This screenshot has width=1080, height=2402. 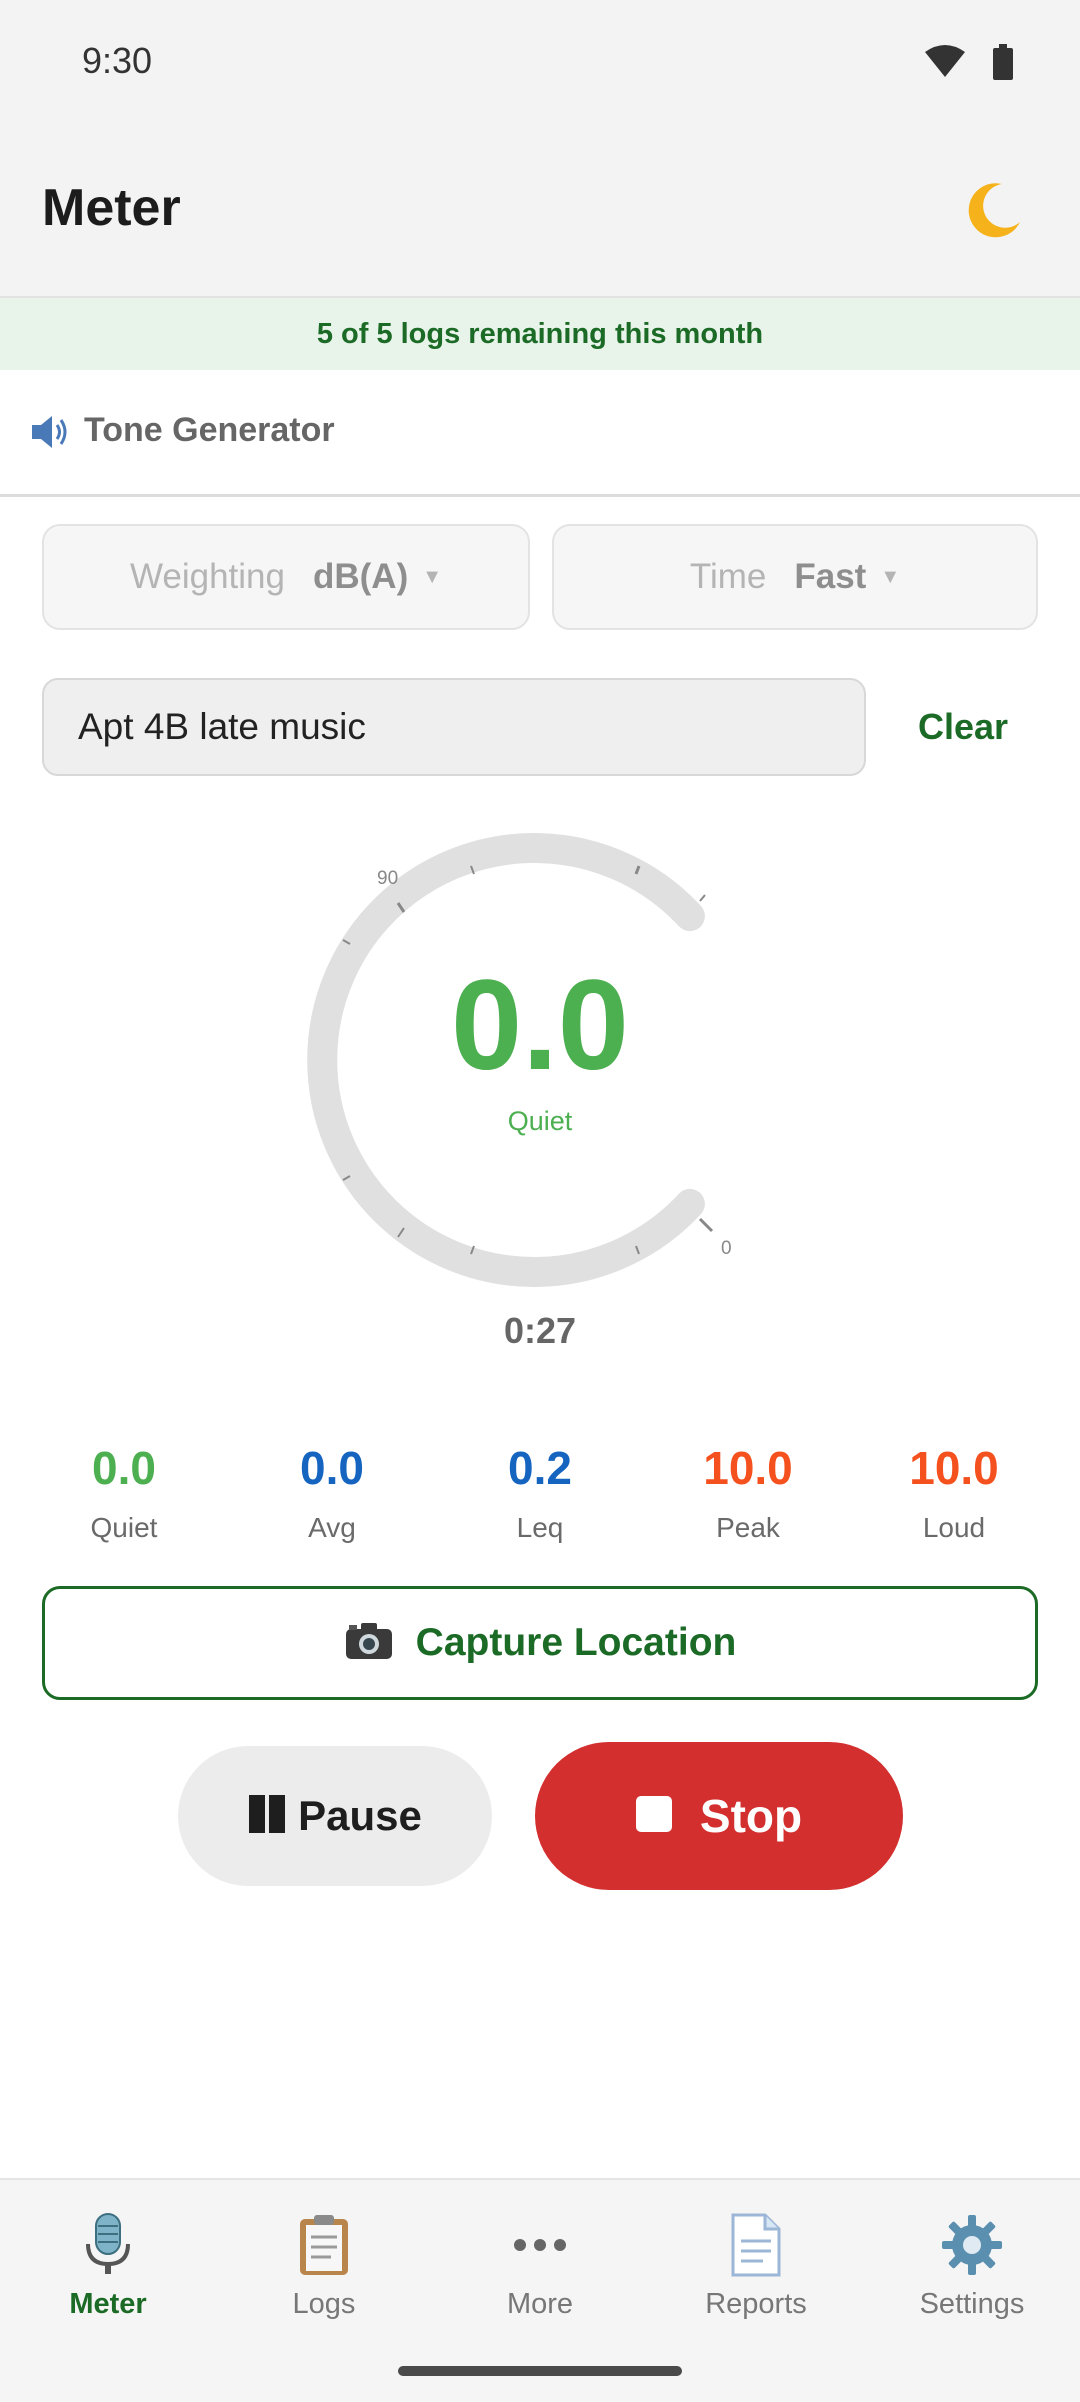 What do you see at coordinates (540, 434) in the screenshot?
I see `tone-generator-row: Tone Generator` at bounding box center [540, 434].